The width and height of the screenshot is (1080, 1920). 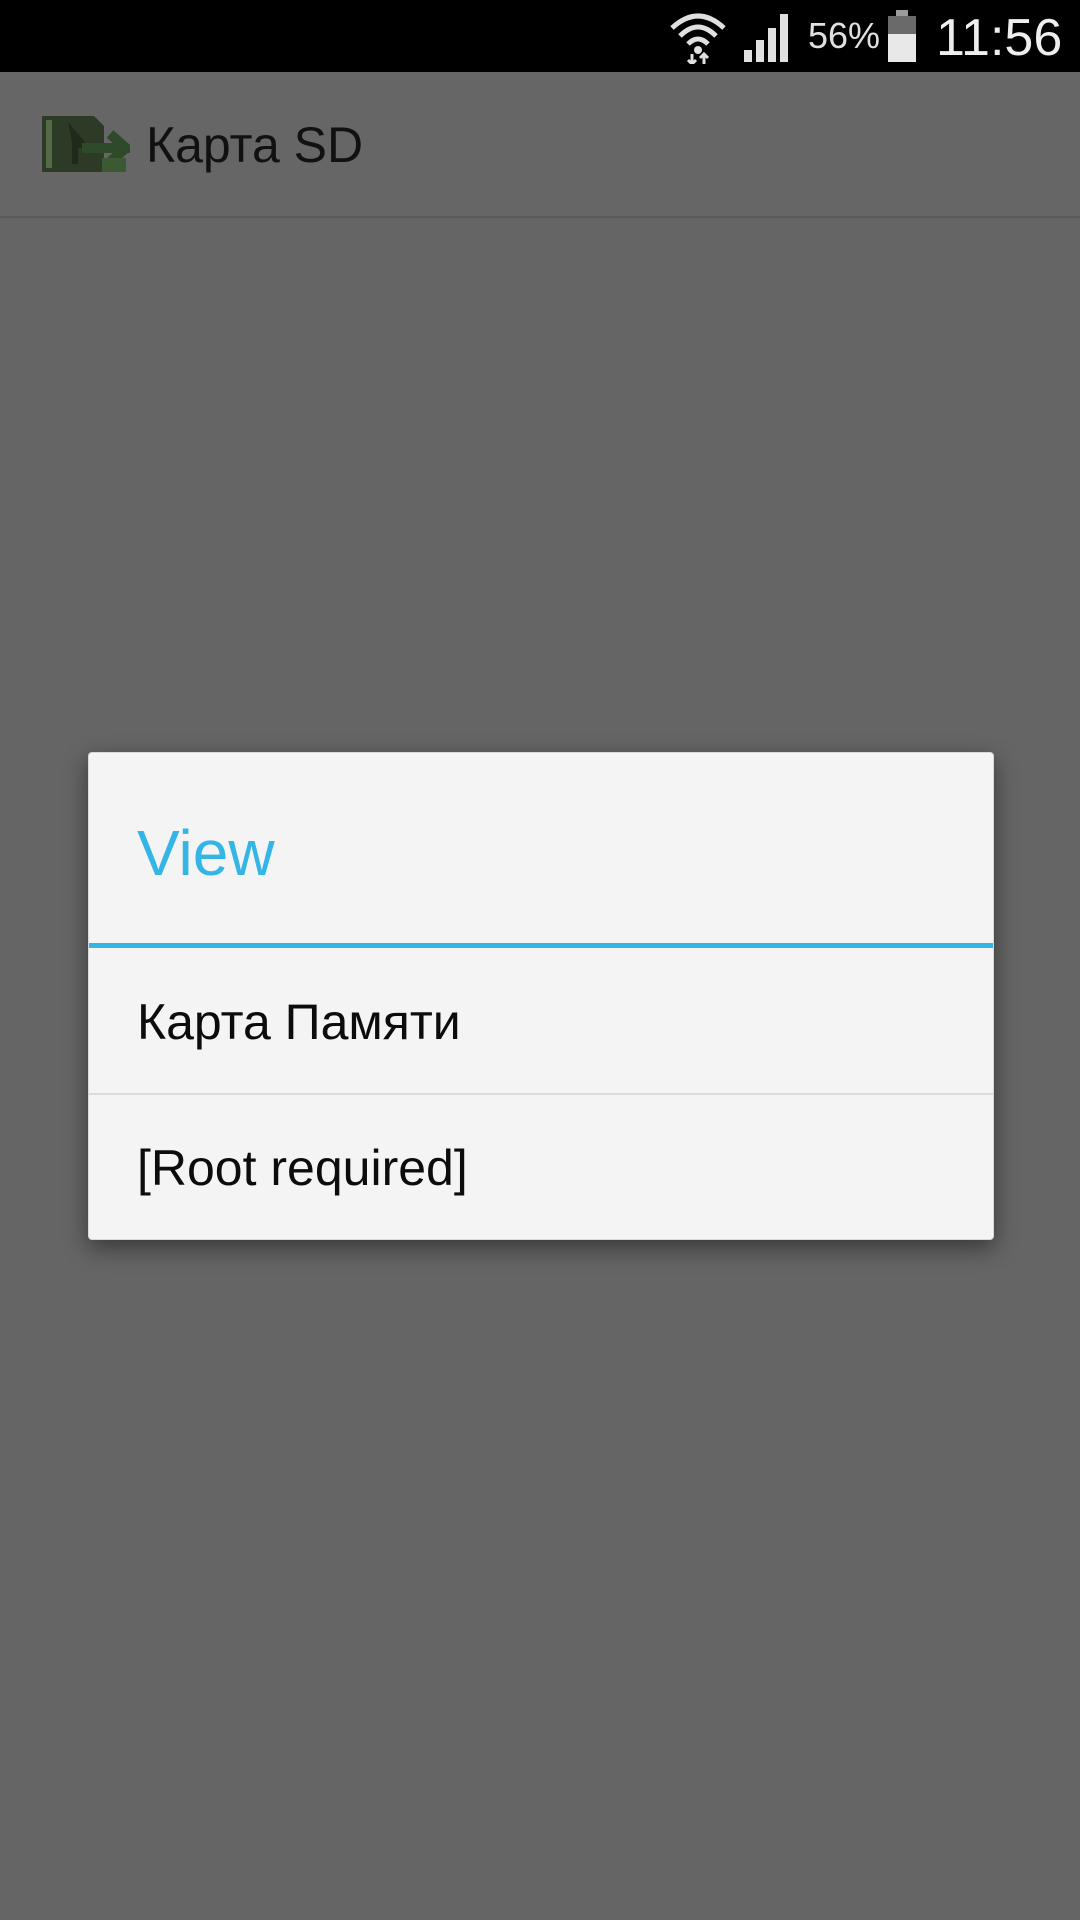 I want to click on action-bar: Карта SD, so click(x=540, y=145).